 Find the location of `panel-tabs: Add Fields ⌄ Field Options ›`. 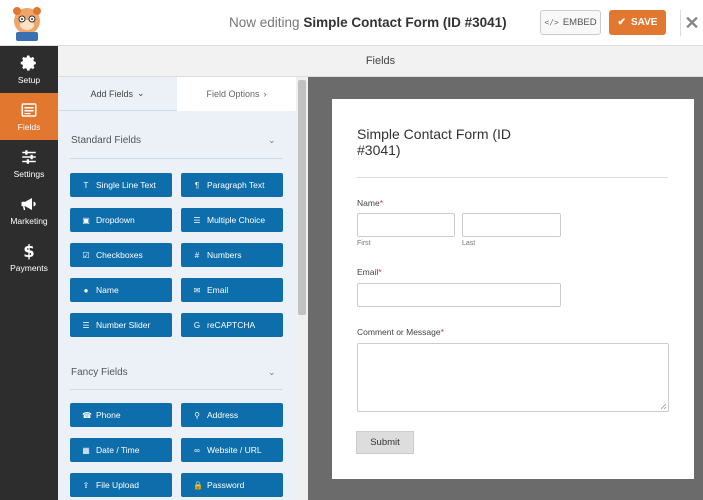

panel-tabs: Add Fields ⌄ Field Options › is located at coordinates (177, 94).